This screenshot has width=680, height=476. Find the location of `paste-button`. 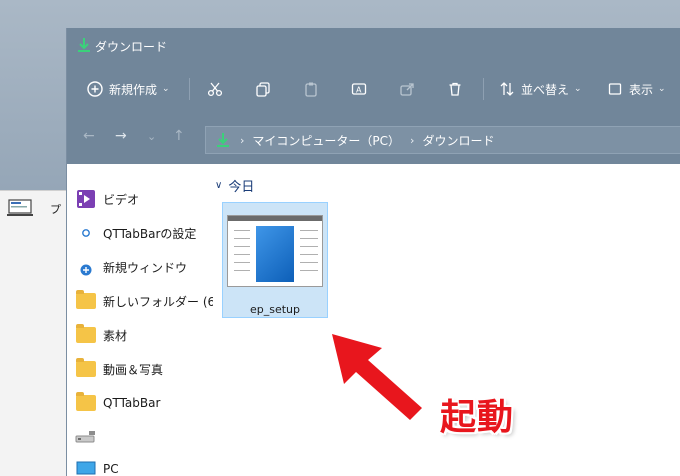

paste-button is located at coordinates (311, 89).